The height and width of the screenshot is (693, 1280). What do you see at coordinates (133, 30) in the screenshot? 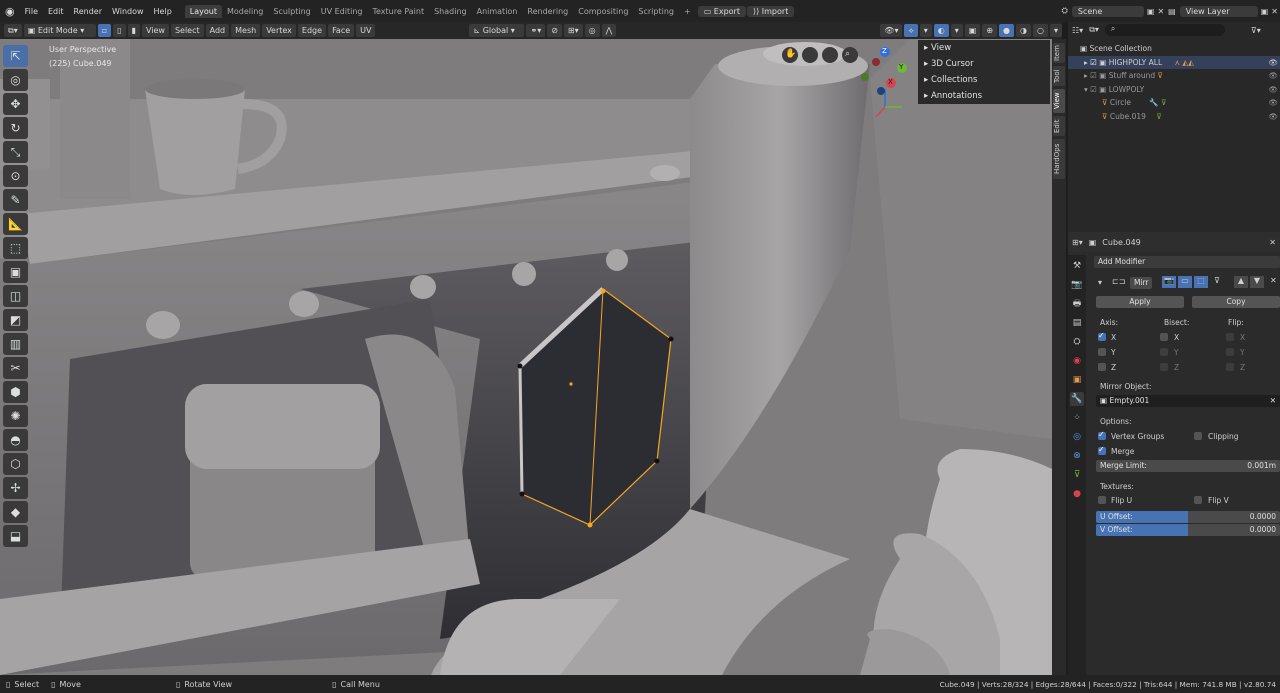
I see `face-select-button: ▮` at bounding box center [133, 30].